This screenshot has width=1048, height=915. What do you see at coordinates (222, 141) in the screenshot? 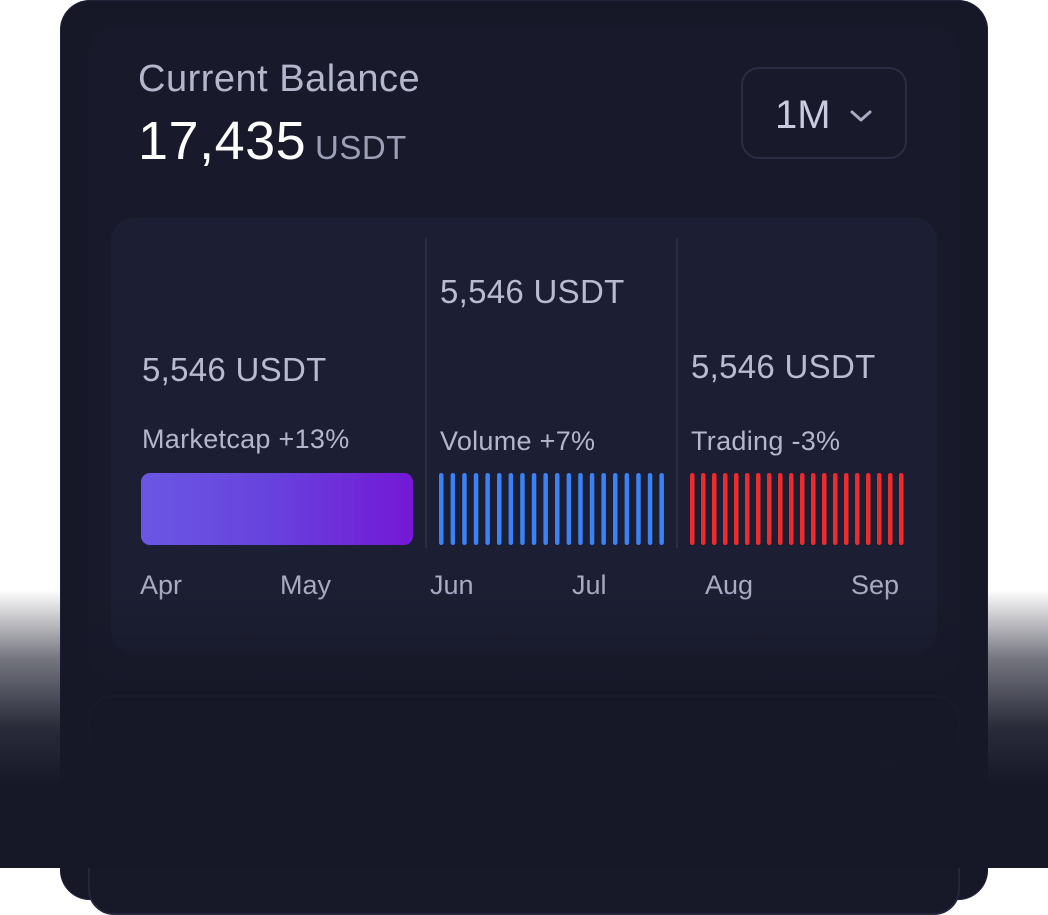
I see `balance-amount: 17,435` at bounding box center [222, 141].